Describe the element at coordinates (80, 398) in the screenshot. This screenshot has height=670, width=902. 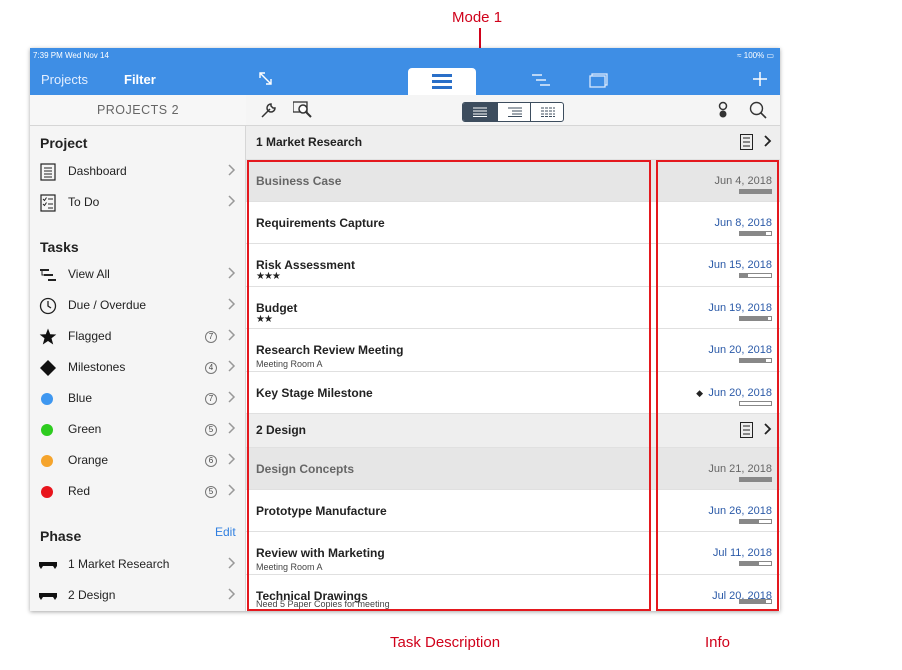
I see `sidebar-item-label: Blue` at that location.